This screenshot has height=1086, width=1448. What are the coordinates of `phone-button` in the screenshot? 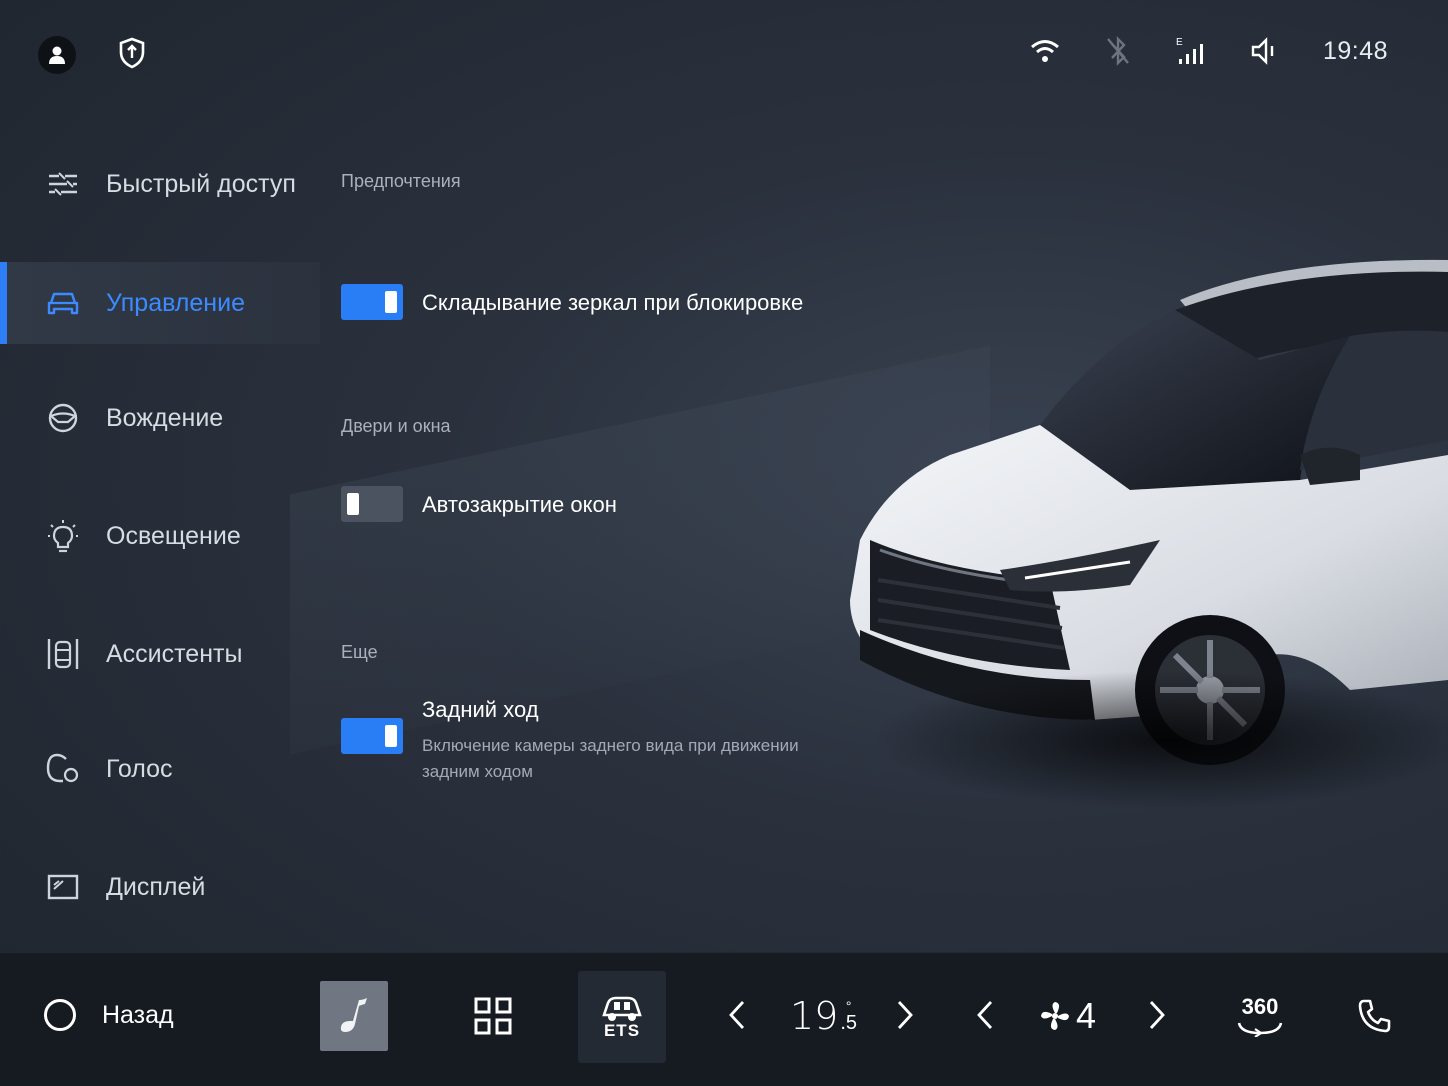 It's located at (1374, 1016).